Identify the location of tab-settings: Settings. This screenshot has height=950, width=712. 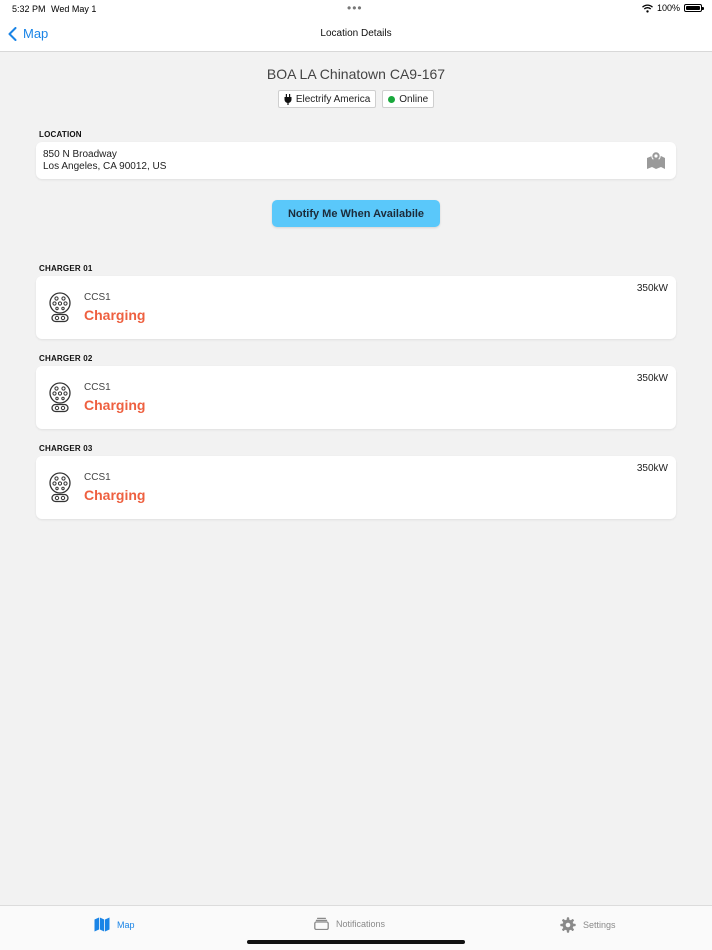
(588, 925).